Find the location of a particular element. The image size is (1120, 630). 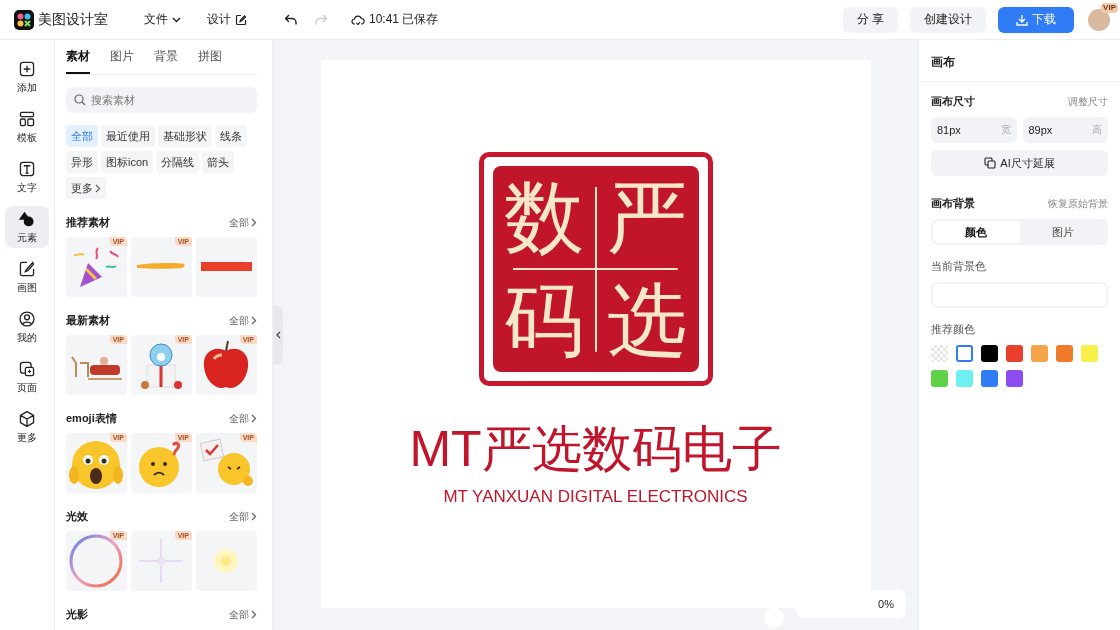

app-logo is located at coordinates (24, 19).